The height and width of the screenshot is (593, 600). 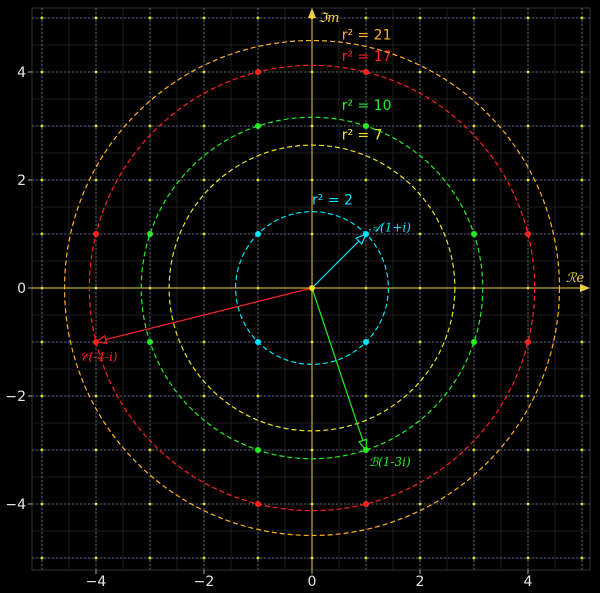 What do you see at coordinates (21, 289) in the screenshot?
I see `y-tick-label: 0` at bounding box center [21, 289].